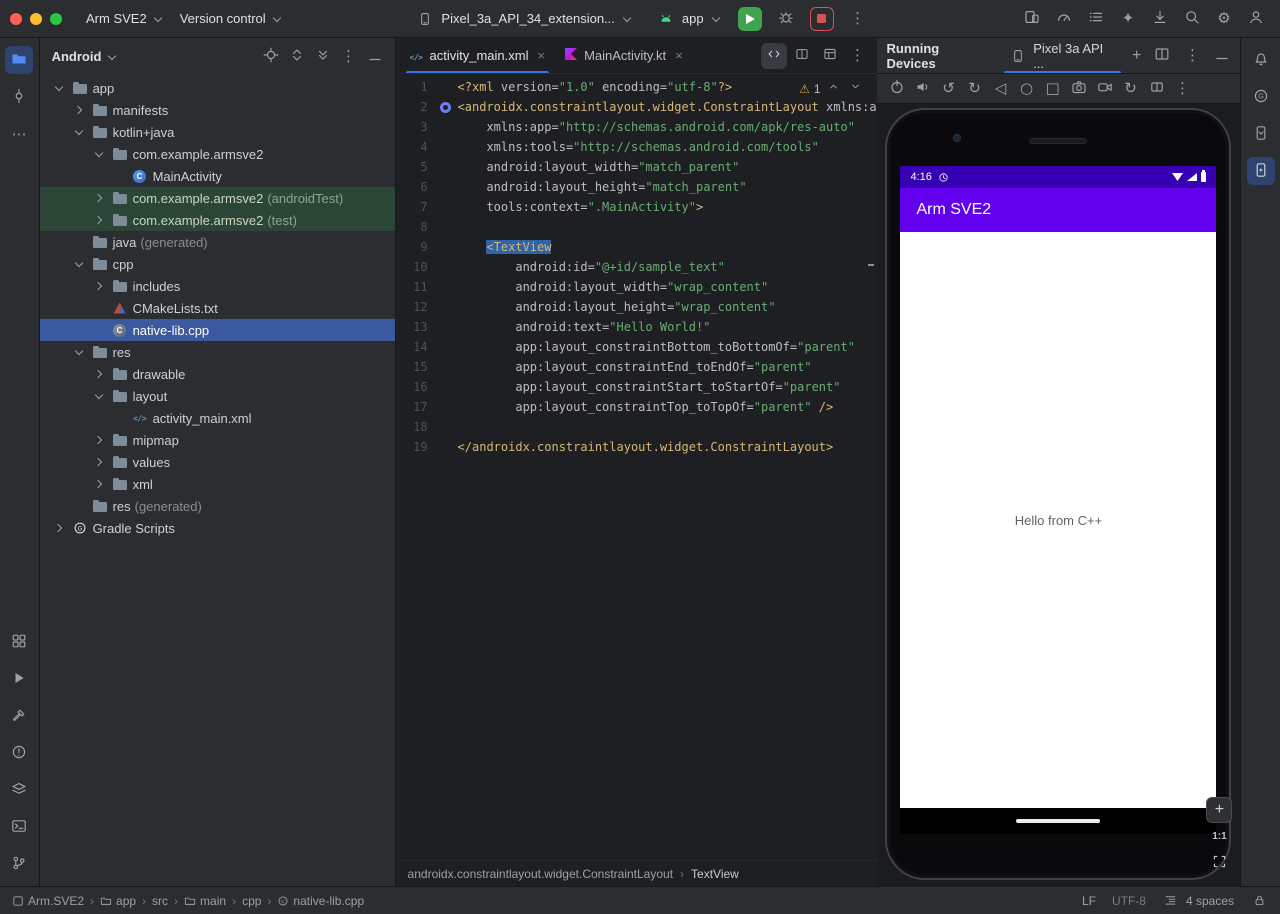 The height and width of the screenshot is (914, 1280). I want to click on tree-item-kotlin-java: kotlin+java, so click(217, 132).